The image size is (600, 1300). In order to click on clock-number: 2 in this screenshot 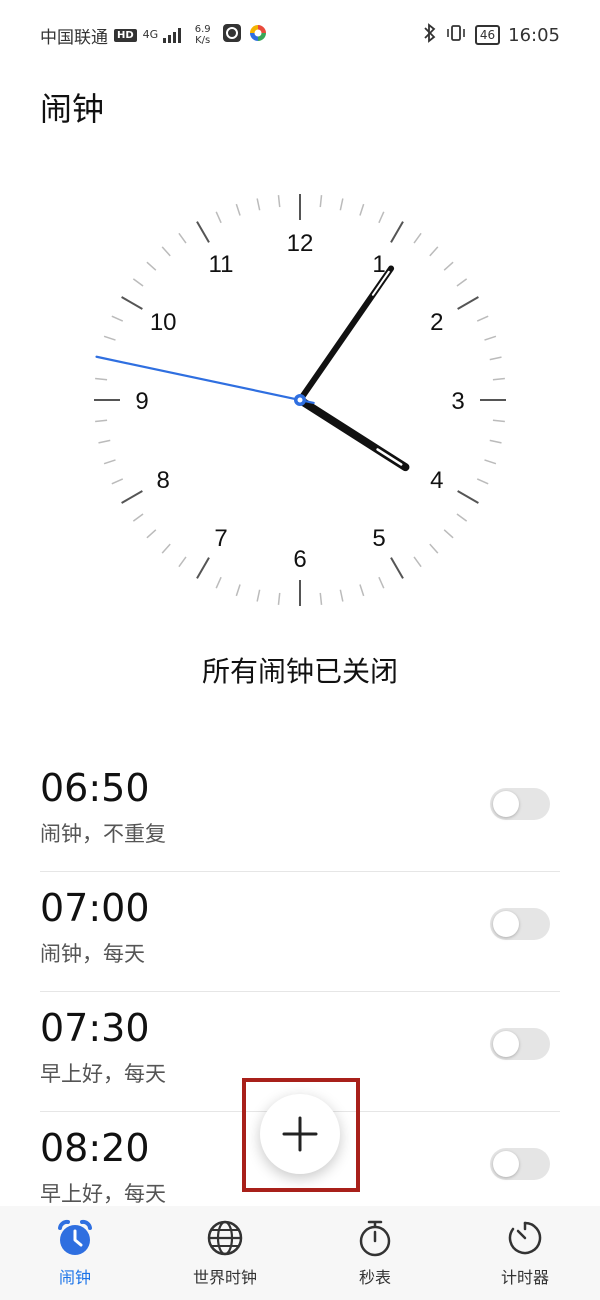, I will do `click(436, 322)`.